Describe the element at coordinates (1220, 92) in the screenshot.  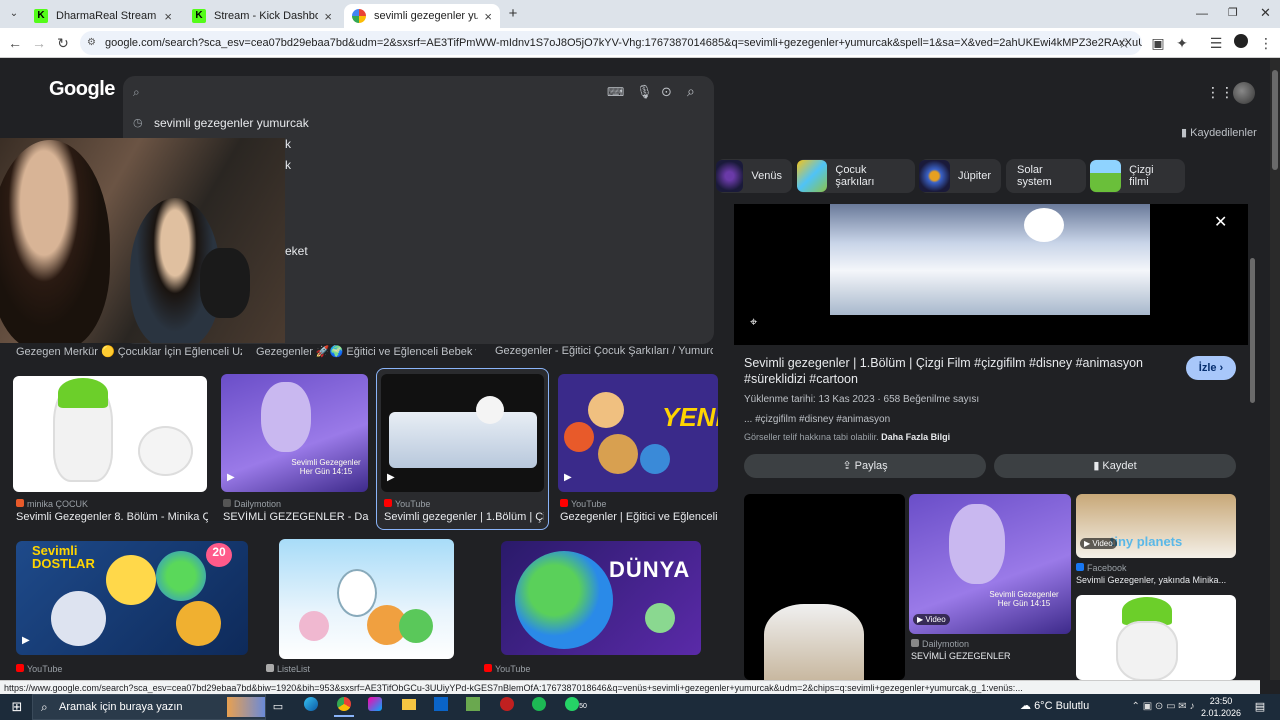
I see `apps-grid-icon: ⋮⋮` at that location.